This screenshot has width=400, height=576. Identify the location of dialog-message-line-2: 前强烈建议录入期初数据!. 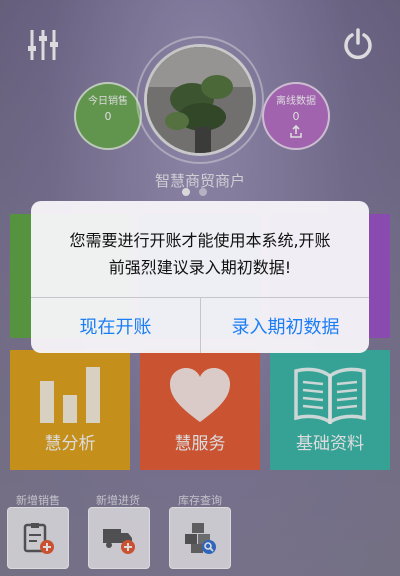
(200, 267).